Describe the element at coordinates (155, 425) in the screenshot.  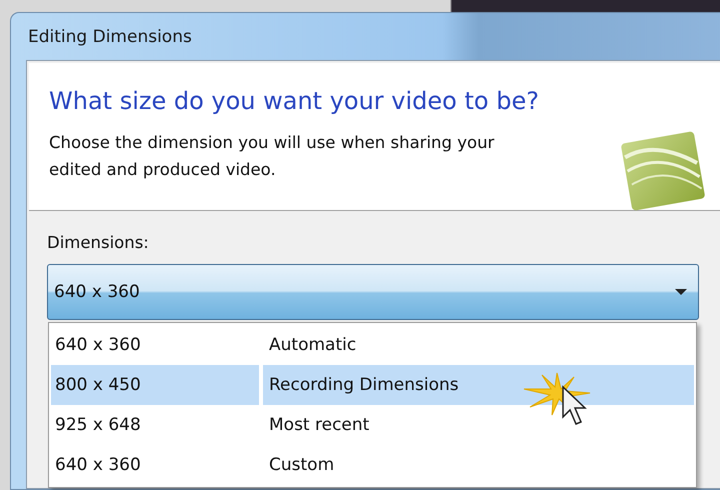
I see `option-size: 925 x 648` at that location.